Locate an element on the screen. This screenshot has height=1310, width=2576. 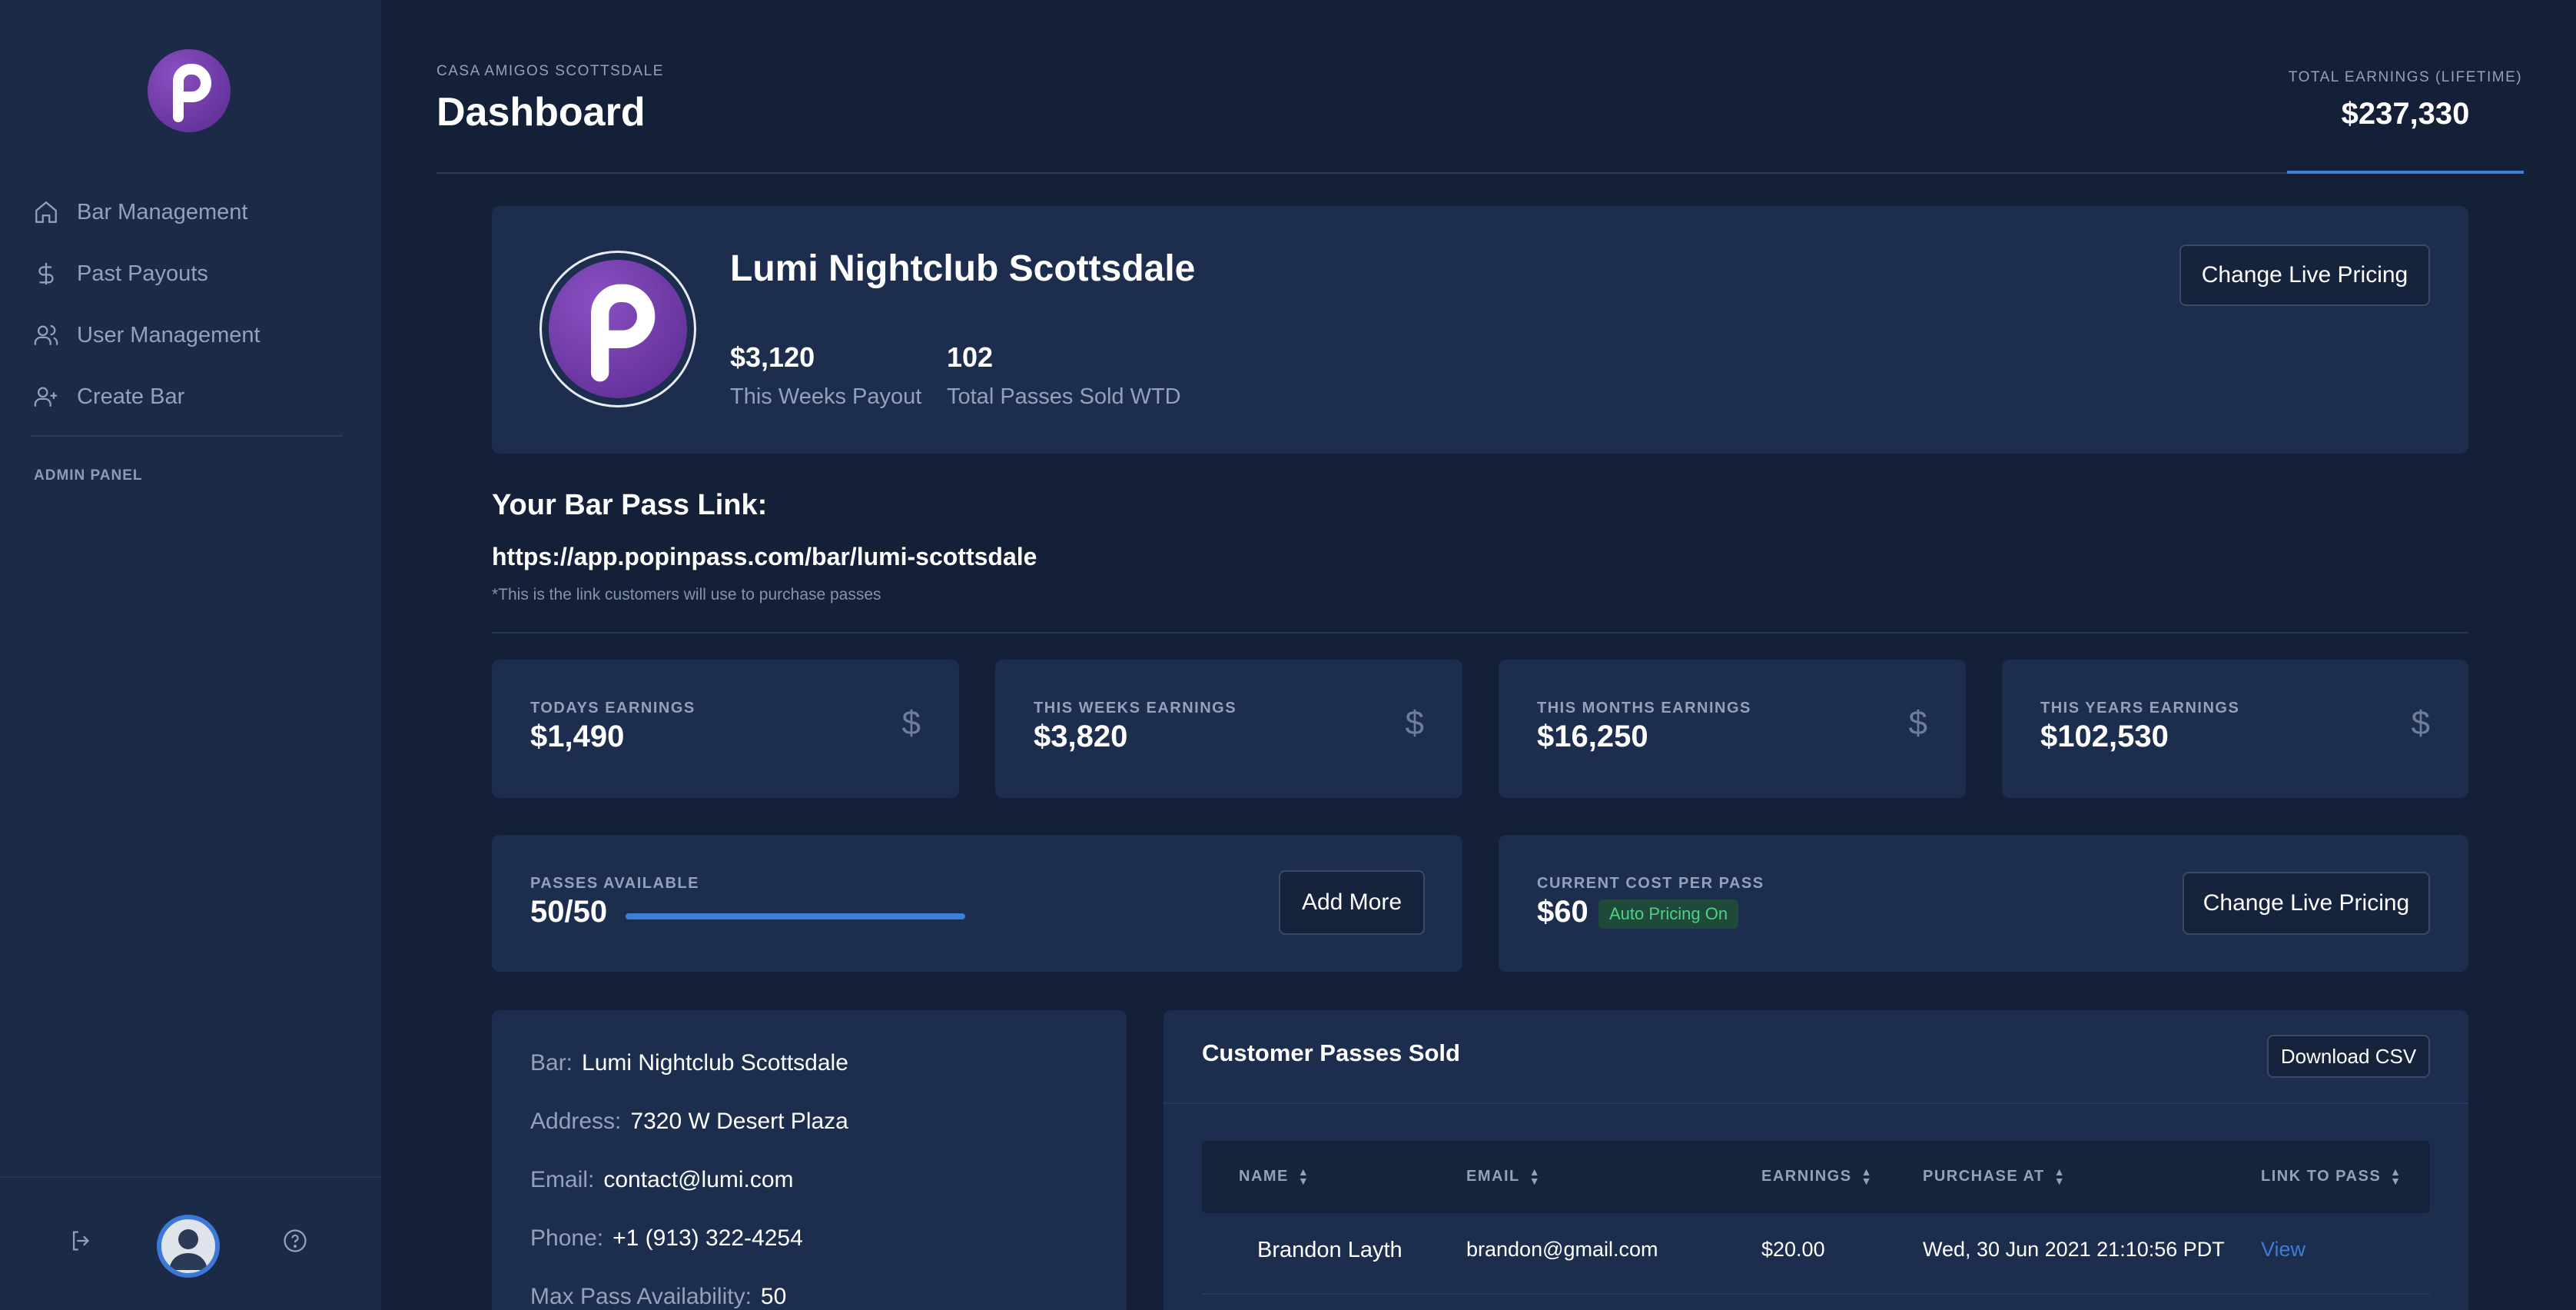
table-divider is located at coordinates (1816, 1103).